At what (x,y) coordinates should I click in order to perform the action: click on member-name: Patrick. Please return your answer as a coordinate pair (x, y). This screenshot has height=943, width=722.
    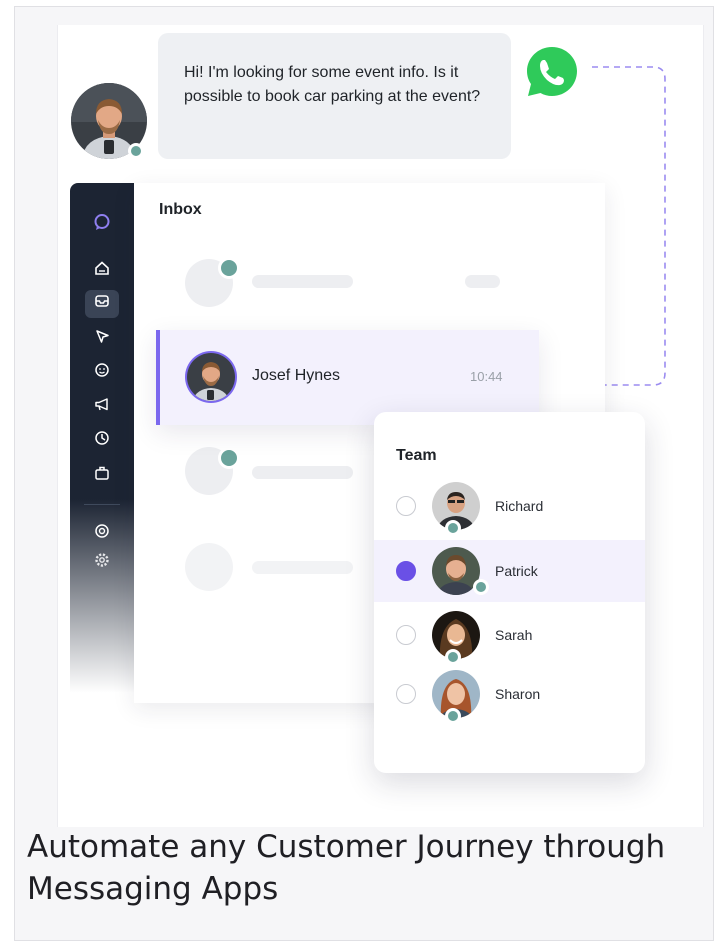
    Looking at the image, I should click on (516, 571).